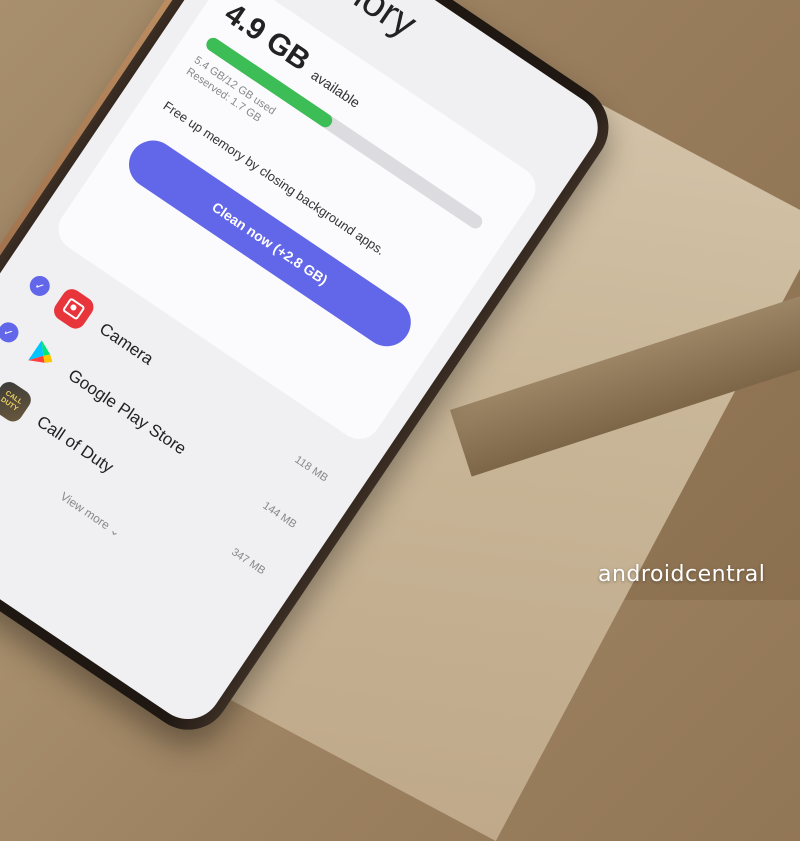 Image resolution: width=800 pixels, height=841 pixels. I want to click on available-label: available, so click(336, 88).